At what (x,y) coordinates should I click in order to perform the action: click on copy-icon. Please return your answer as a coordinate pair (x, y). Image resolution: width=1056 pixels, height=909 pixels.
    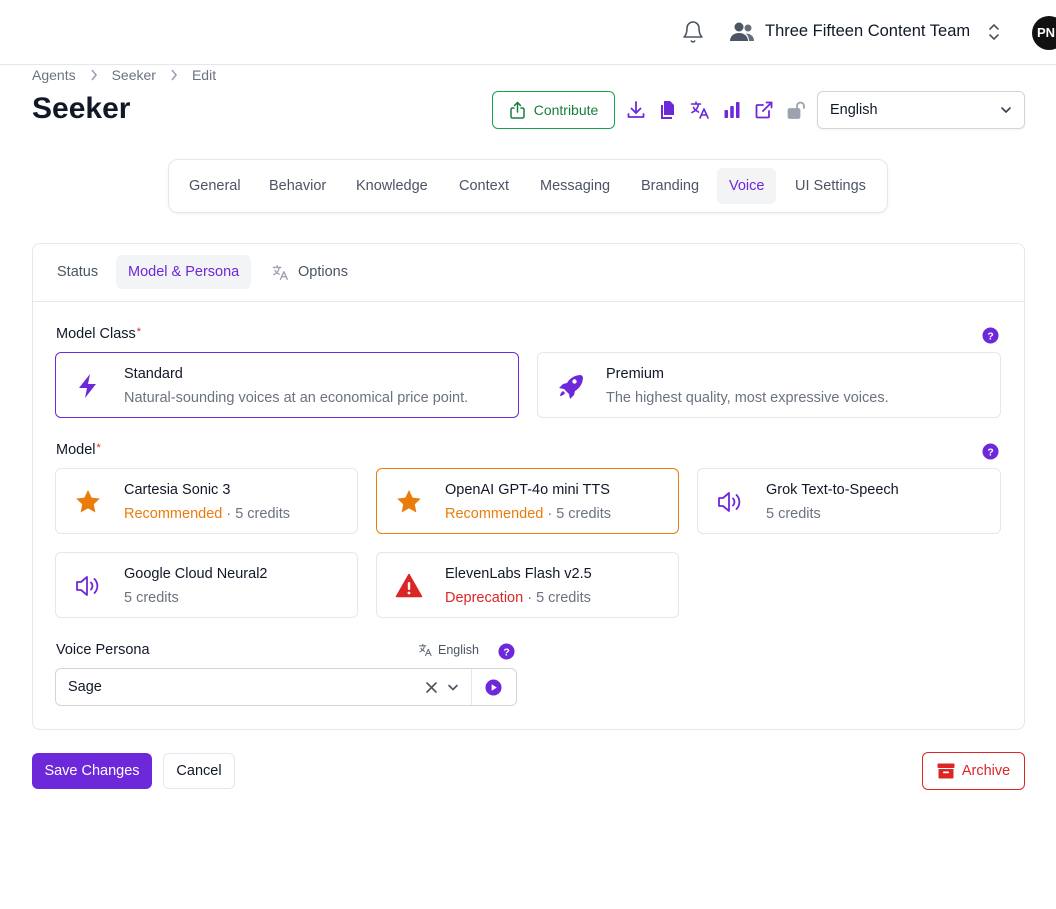
    Looking at the image, I should click on (668, 110).